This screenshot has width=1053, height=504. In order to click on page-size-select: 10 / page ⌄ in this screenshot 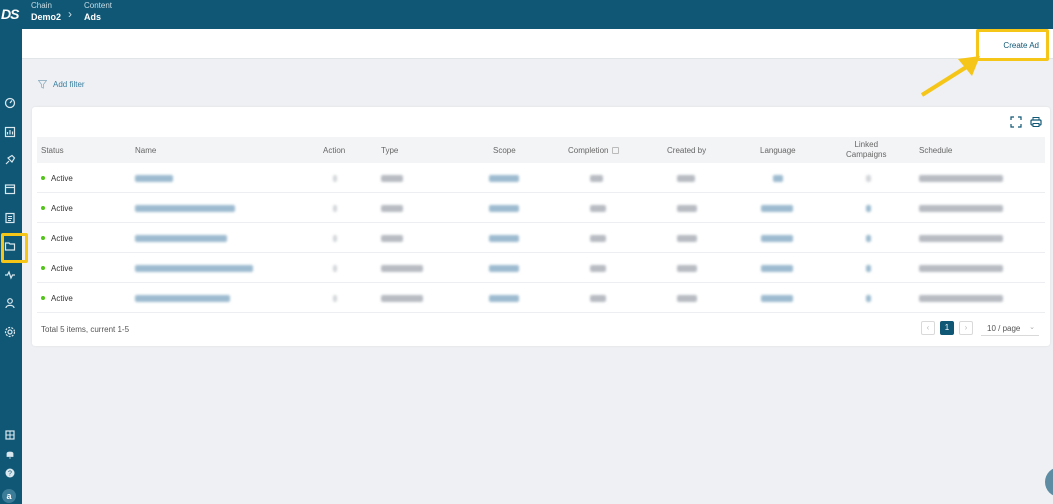, I will do `click(1010, 328)`.